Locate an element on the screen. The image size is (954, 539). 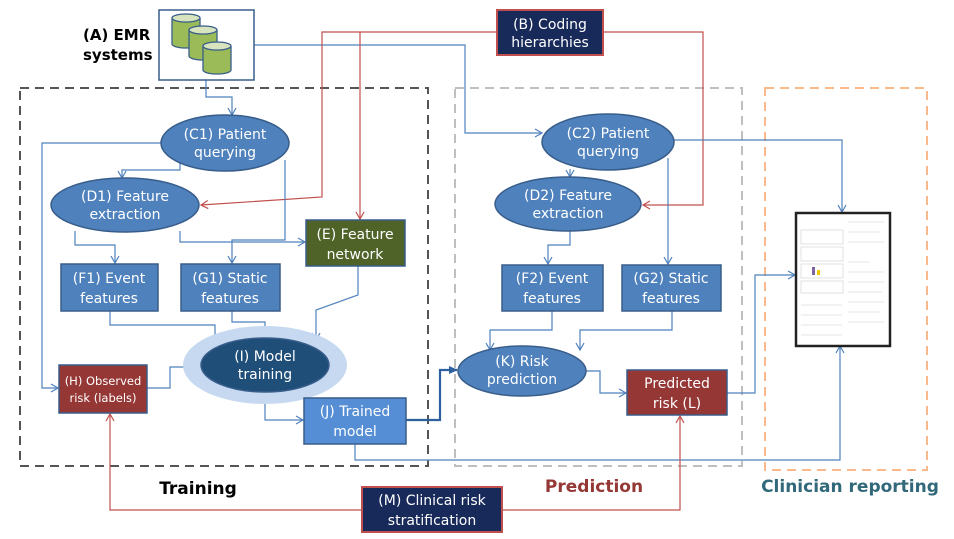
static-features-g2: (G2) Static features is located at coordinates (671, 288).